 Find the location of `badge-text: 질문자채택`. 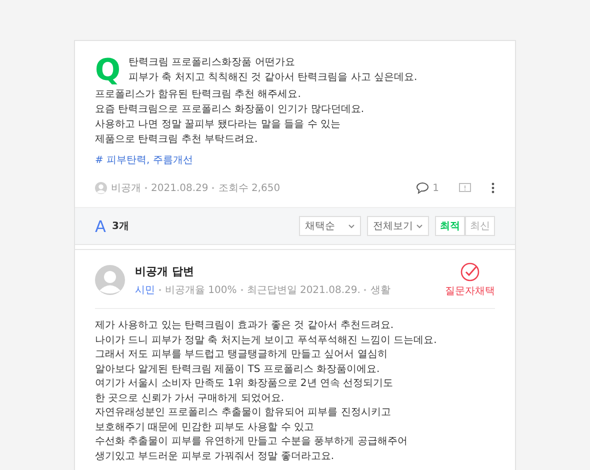

badge-text: 질문자채택 is located at coordinates (470, 291).